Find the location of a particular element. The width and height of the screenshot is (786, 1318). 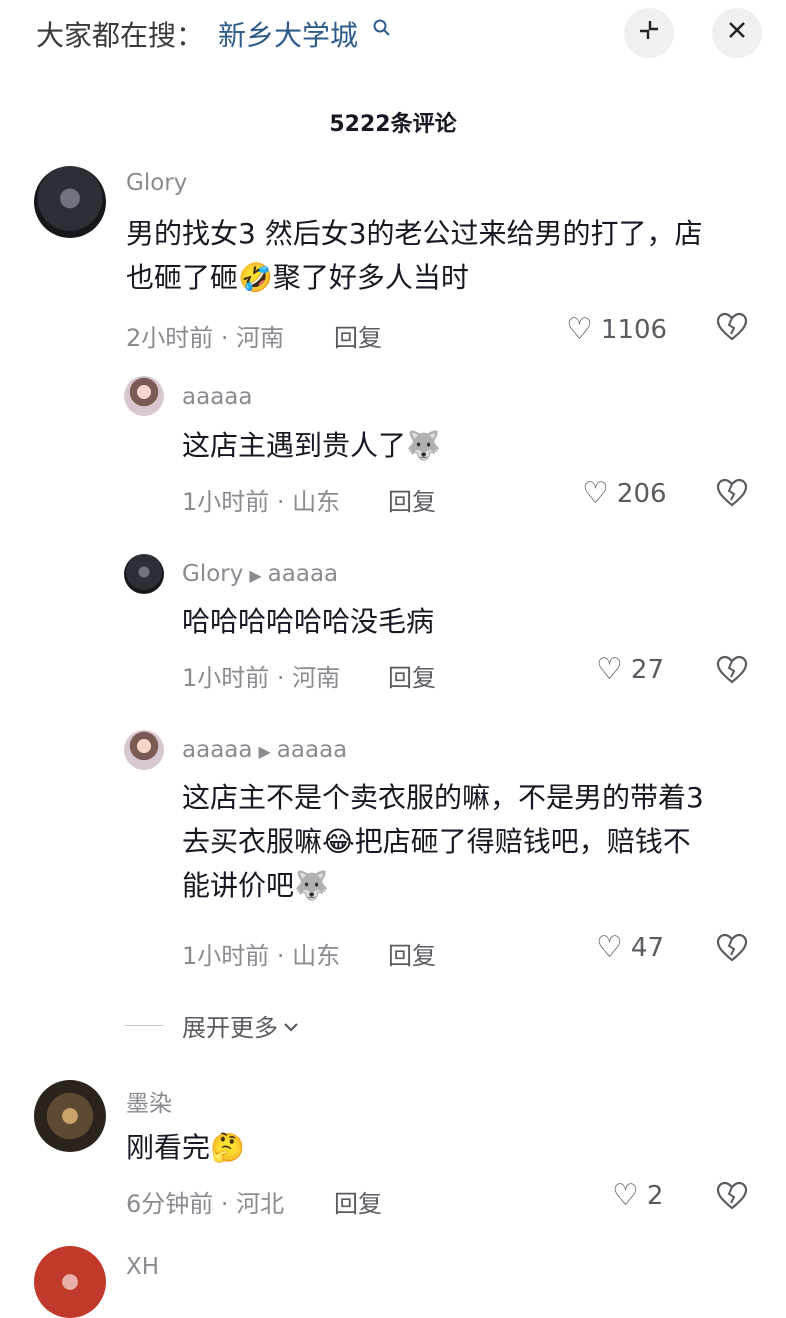

comment-line: 去买衣服嘛😂把店砸了得赔钱吧，赔钱不 is located at coordinates (436, 841).